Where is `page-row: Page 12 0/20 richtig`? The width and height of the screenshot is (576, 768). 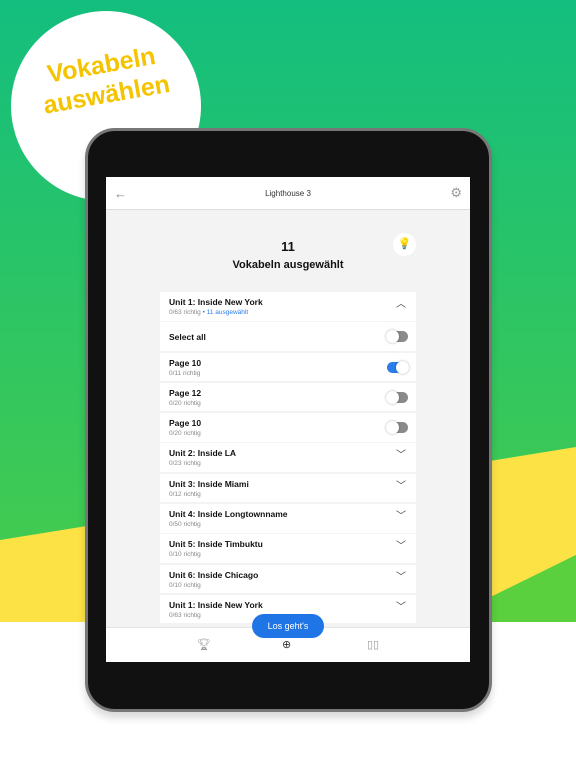
page-row: Page 12 0/20 richtig is located at coordinates (288, 397).